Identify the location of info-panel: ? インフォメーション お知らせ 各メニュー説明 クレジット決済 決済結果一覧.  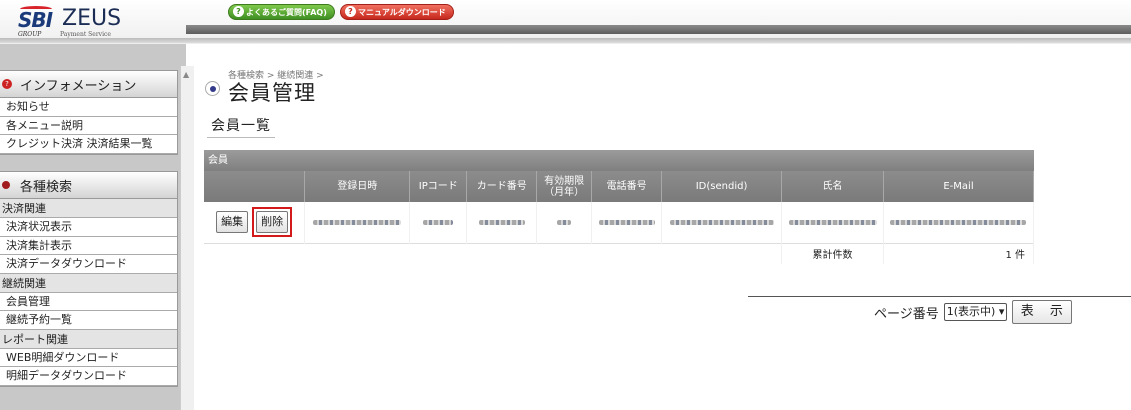
(89, 112).